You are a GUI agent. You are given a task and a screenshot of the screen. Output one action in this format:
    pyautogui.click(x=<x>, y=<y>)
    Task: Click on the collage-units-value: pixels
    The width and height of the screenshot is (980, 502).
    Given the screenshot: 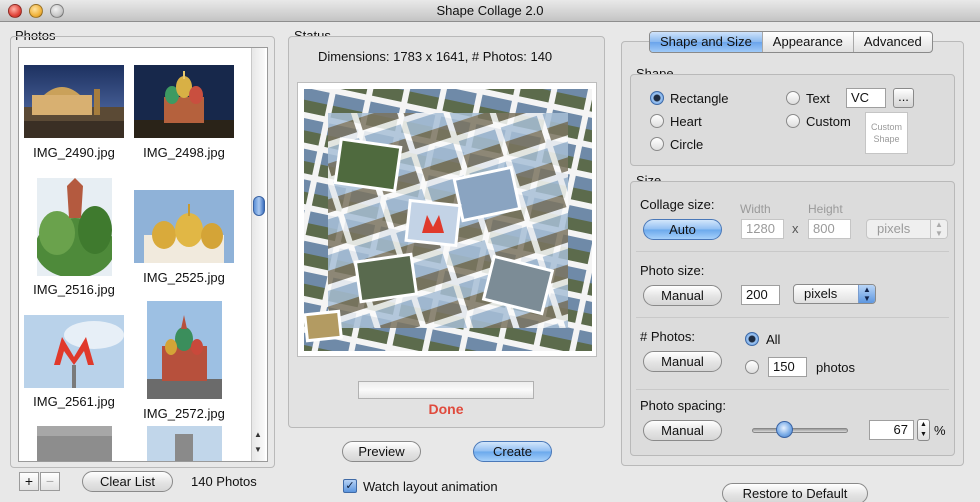 What is the action you would take?
    pyautogui.click(x=894, y=228)
    